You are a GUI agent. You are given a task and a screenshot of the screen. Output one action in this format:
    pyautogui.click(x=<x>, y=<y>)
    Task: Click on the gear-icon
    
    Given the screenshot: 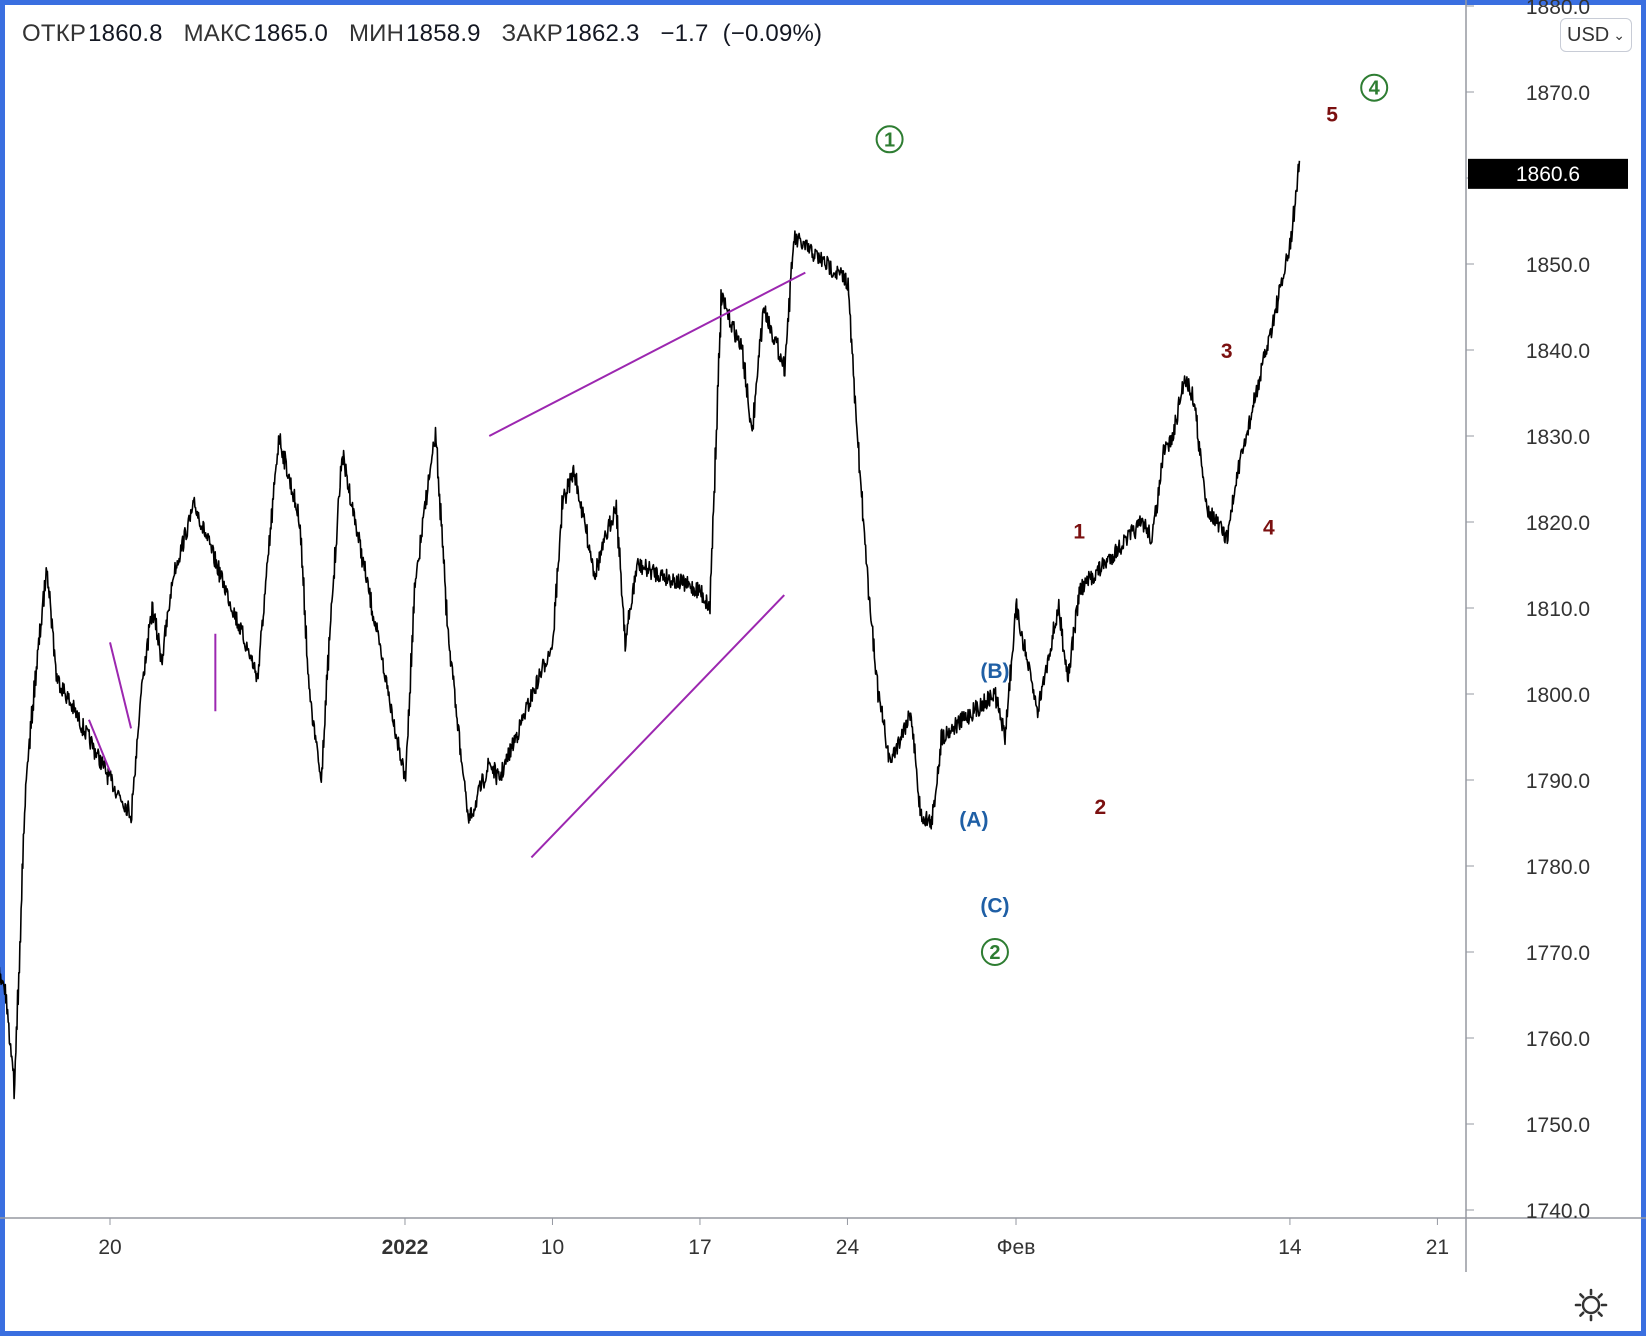 What is the action you would take?
    pyautogui.click(x=1591, y=1305)
    